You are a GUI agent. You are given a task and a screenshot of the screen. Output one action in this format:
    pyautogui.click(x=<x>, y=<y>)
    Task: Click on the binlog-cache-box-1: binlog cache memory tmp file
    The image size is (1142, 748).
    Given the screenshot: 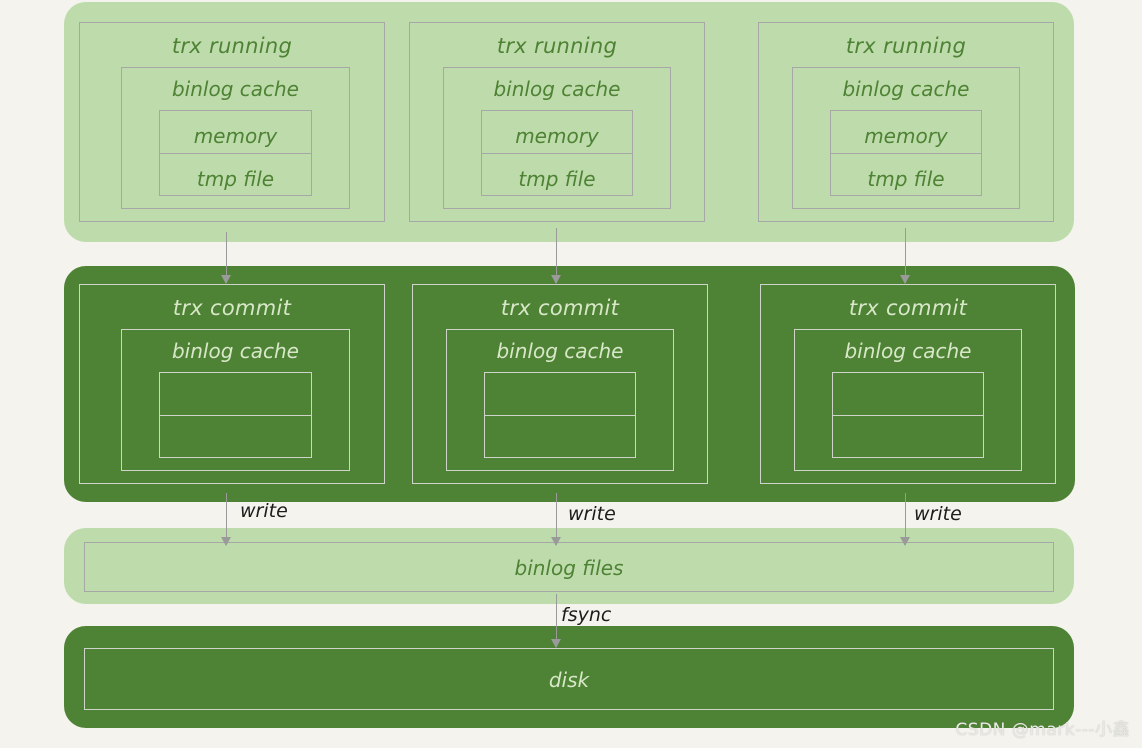 What is the action you would take?
    pyautogui.click(x=235, y=138)
    